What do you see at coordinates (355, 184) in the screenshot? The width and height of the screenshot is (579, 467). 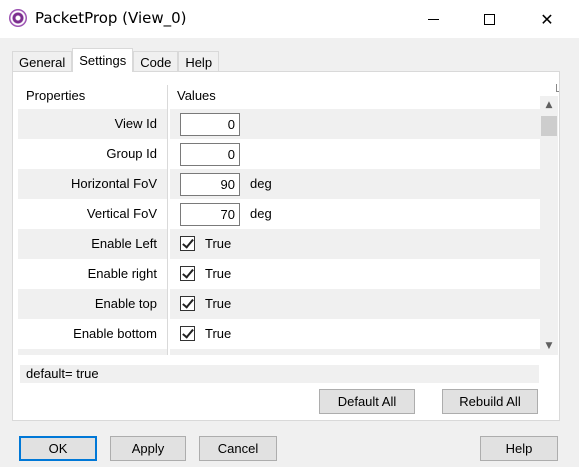 I see `value-cell: 90 deg` at bounding box center [355, 184].